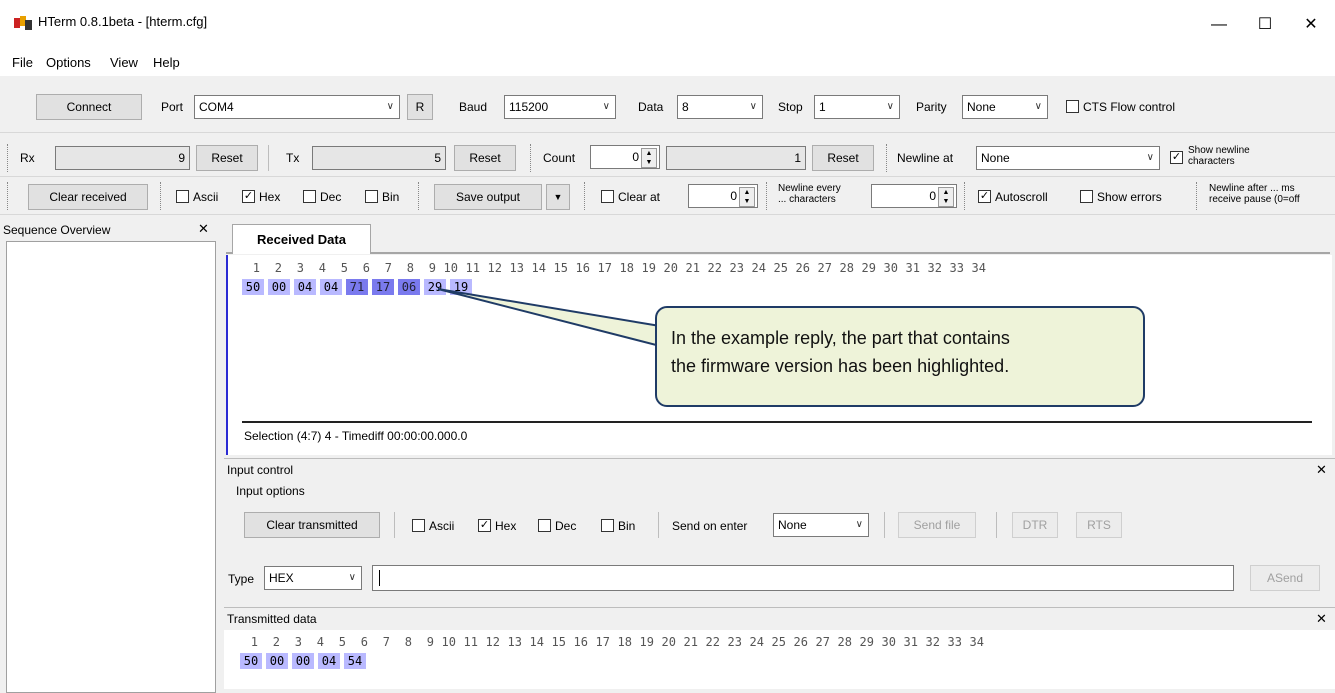 The height and width of the screenshot is (693, 1335). What do you see at coordinates (544, 525) in the screenshot?
I see `input-dec-checkbox` at bounding box center [544, 525].